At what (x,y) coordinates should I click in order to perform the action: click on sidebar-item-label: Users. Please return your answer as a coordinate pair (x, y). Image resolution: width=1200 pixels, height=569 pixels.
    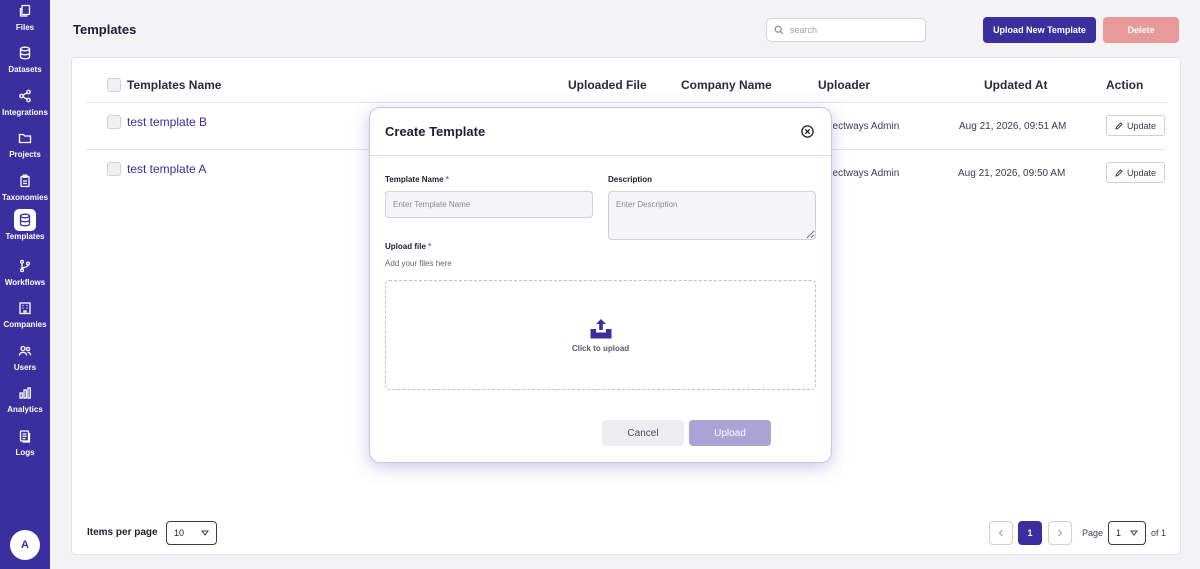
    Looking at the image, I should click on (25, 367).